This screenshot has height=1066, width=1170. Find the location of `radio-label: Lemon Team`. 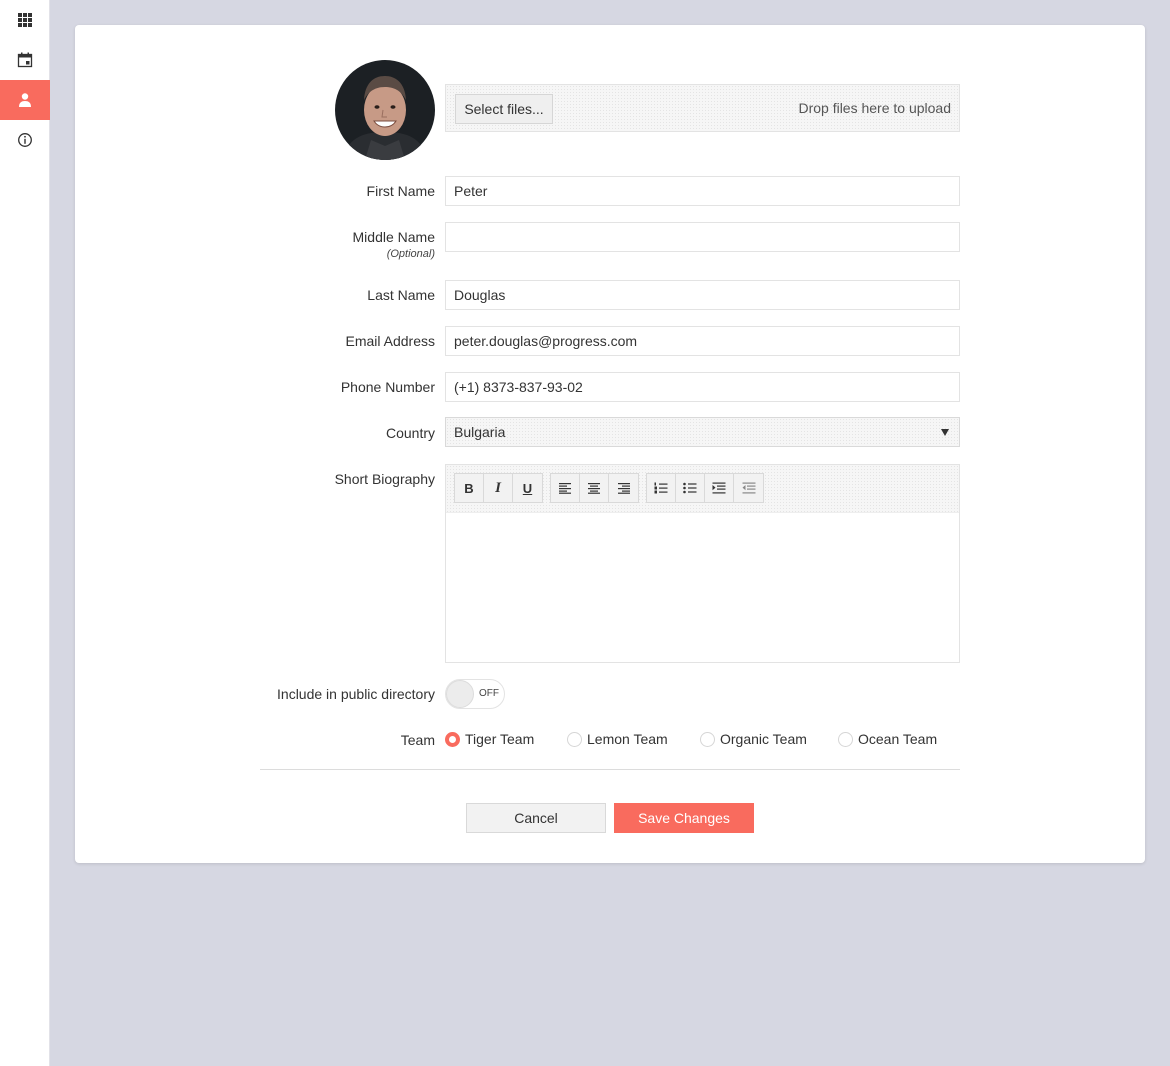

radio-label: Lemon Team is located at coordinates (627, 739).